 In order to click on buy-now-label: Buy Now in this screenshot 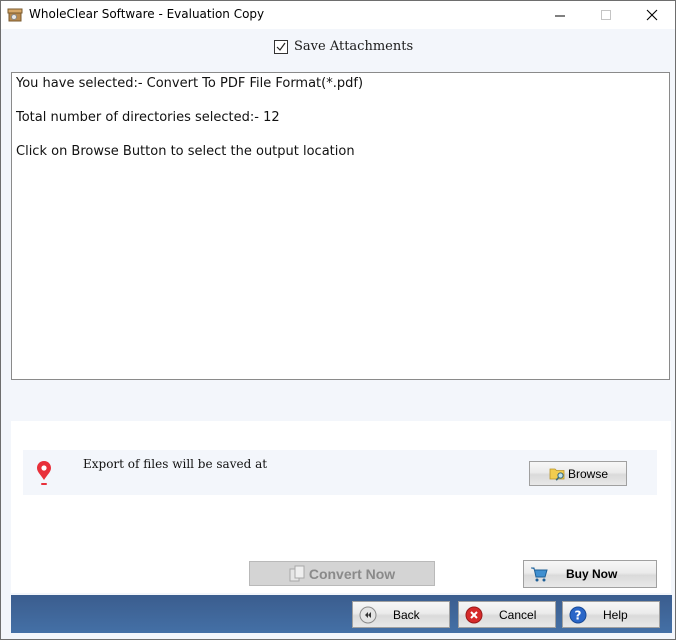, I will do `click(592, 574)`.